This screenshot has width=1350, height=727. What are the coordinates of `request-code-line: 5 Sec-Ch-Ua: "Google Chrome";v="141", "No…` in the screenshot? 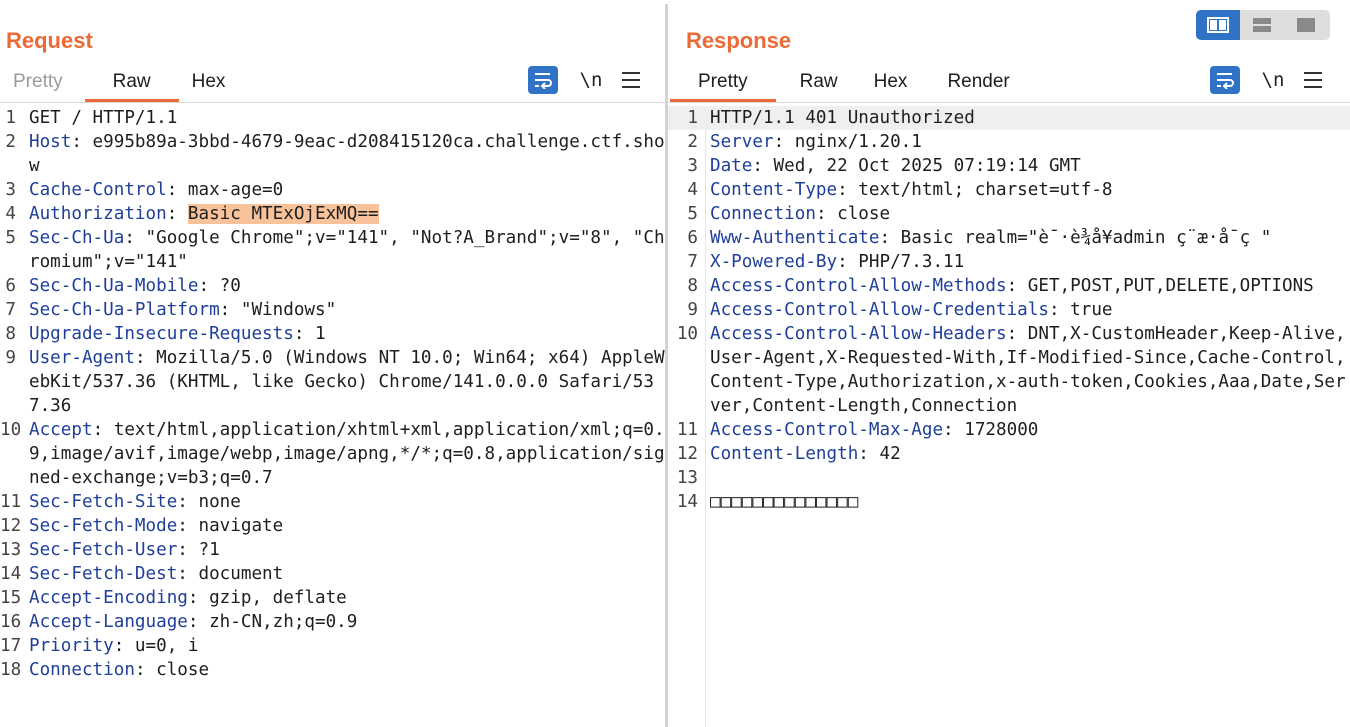 It's located at (332, 250).